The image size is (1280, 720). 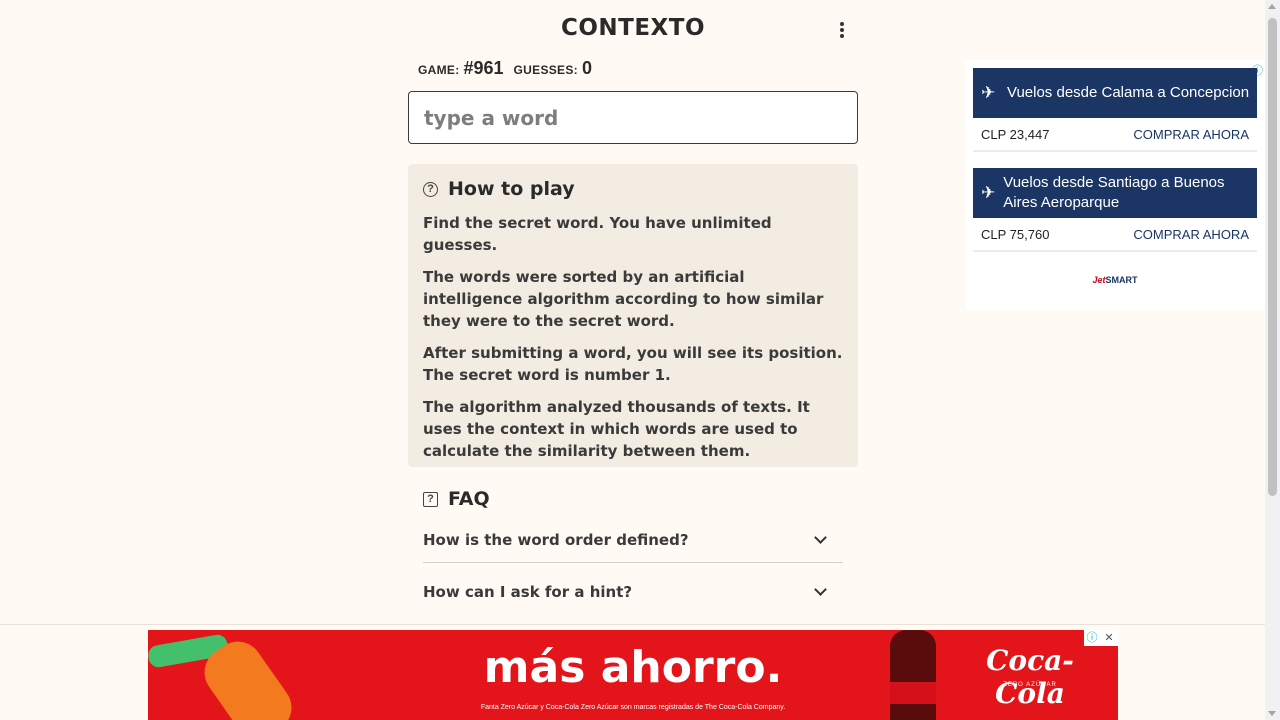 What do you see at coordinates (1030, 677) in the screenshot?
I see `coca-cola-logo: Coca-Cola` at bounding box center [1030, 677].